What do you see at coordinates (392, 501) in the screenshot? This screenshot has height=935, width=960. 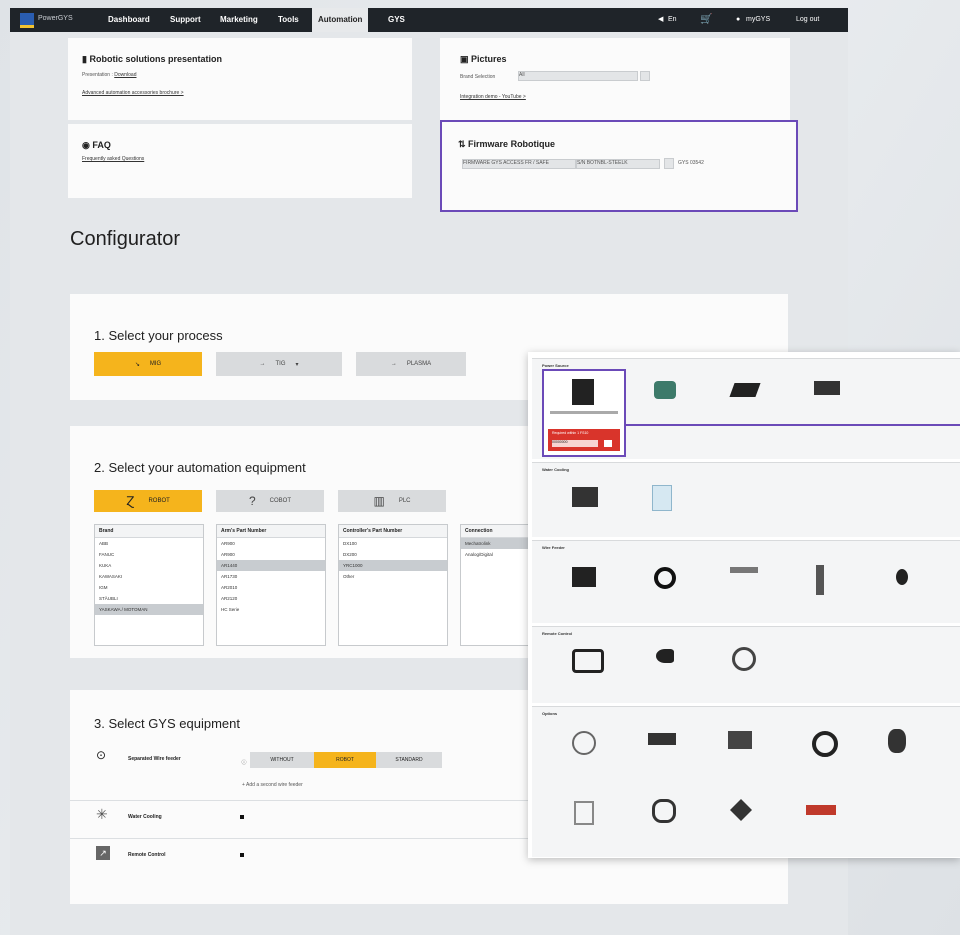 I see `equipment-plc-button: ▥ PLC` at bounding box center [392, 501].